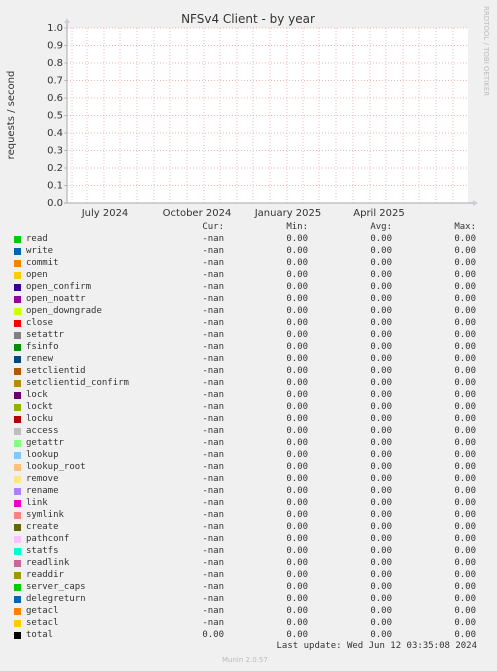 Image resolution: width=497 pixels, height=671 pixels. I want to click on y-tick-label: 0.1, so click(55, 186).